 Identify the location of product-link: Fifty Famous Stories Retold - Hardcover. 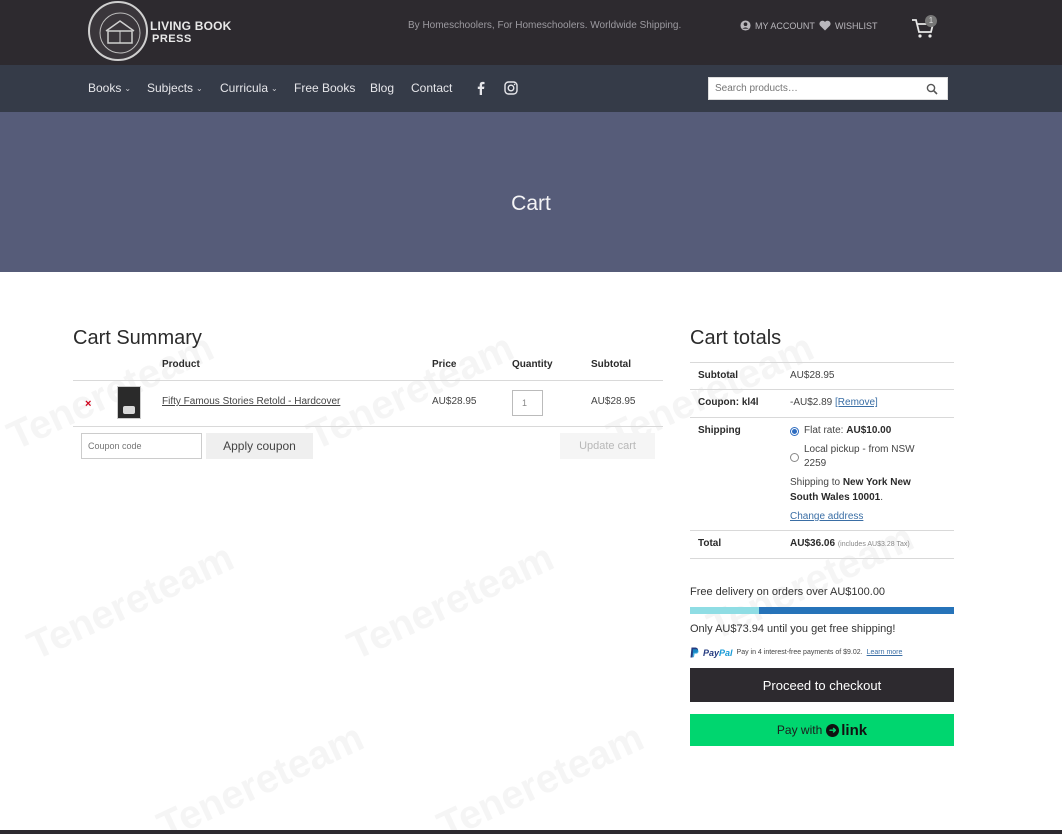
(251, 401).